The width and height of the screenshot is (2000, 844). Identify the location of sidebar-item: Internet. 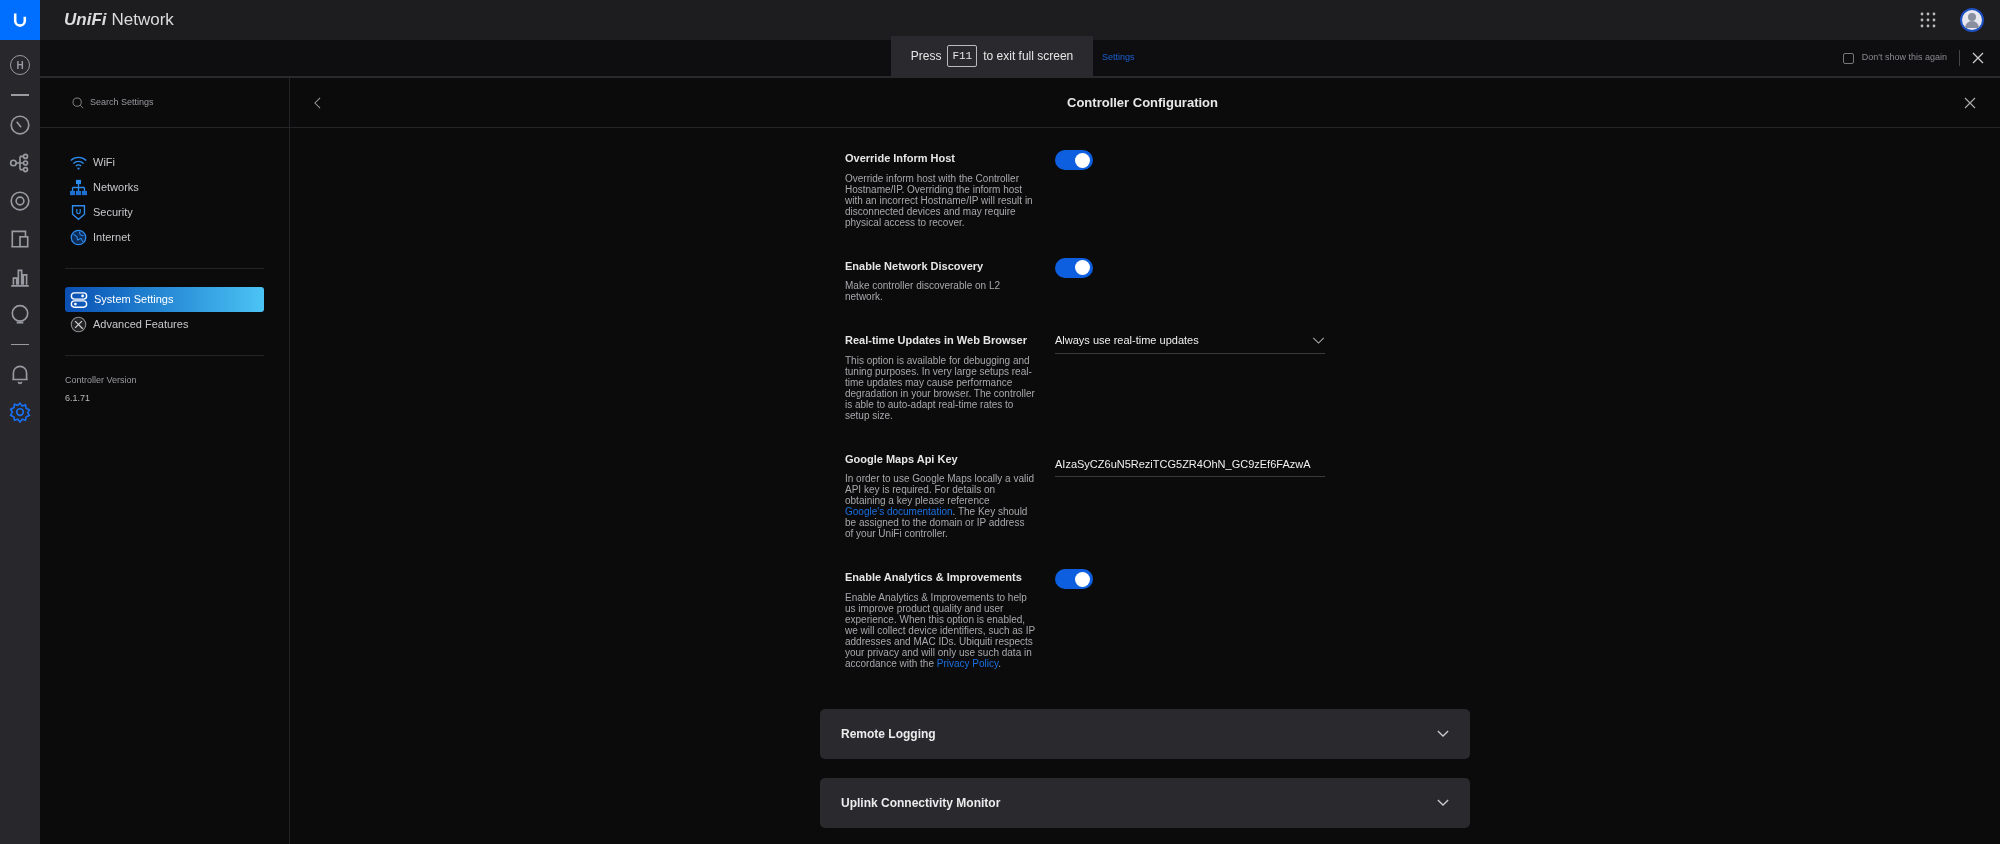
(164, 237).